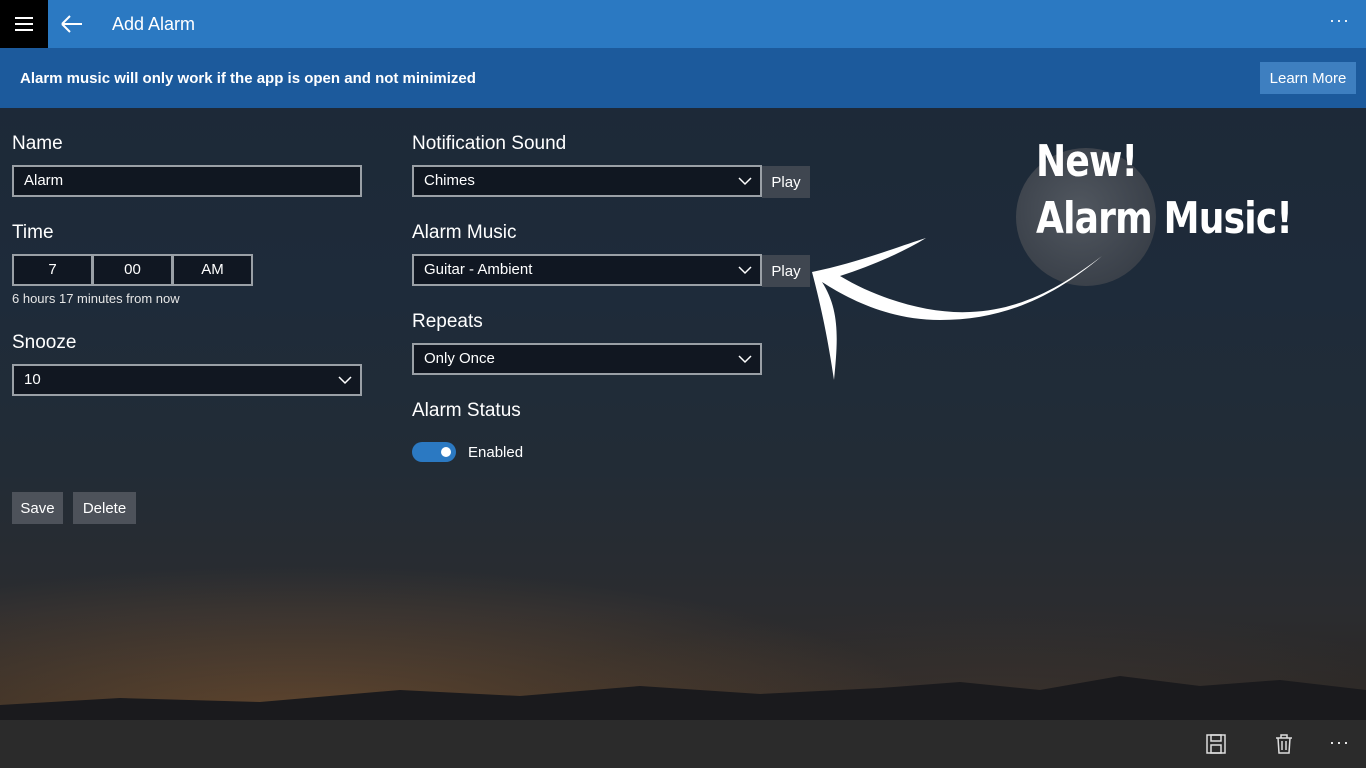 Image resolution: width=1366 pixels, height=768 pixels. What do you see at coordinates (496, 452) in the screenshot?
I see `alarm-status-toggle-label: Enabled` at bounding box center [496, 452].